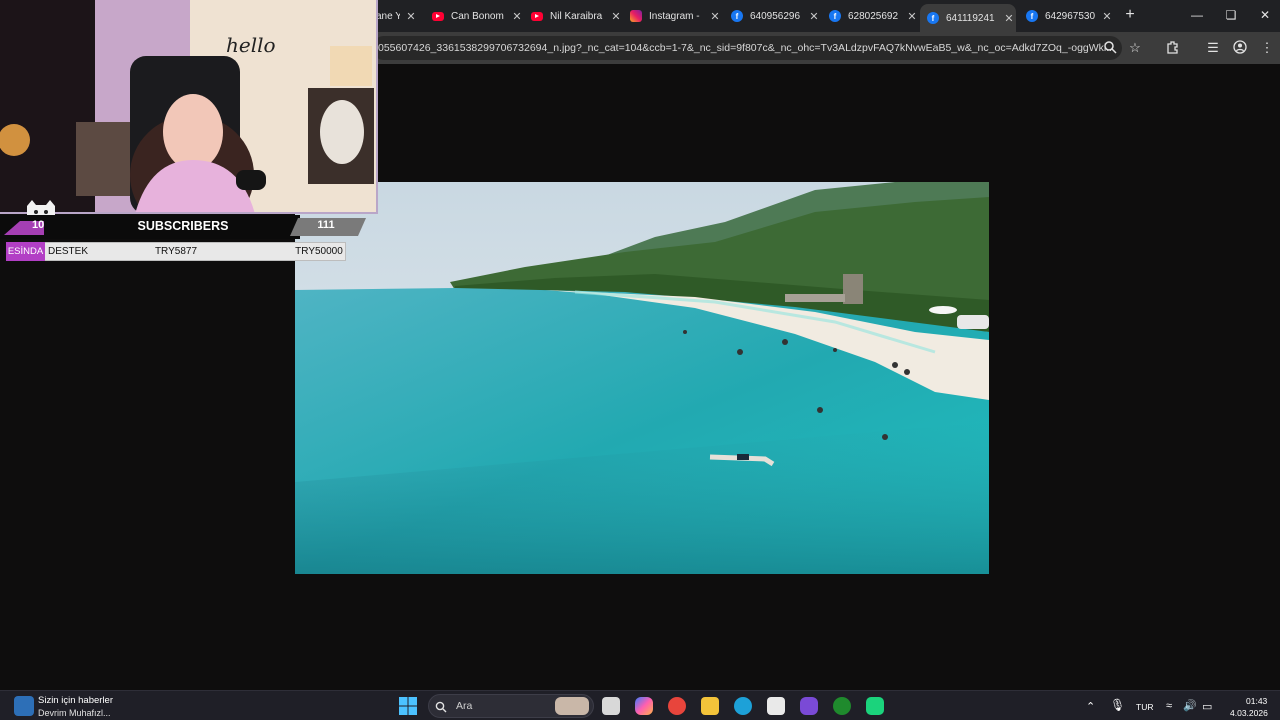  Describe the element at coordinates (1135, 48) in the screenshot. I see `bookmark-star-icon: ☆` at that location.